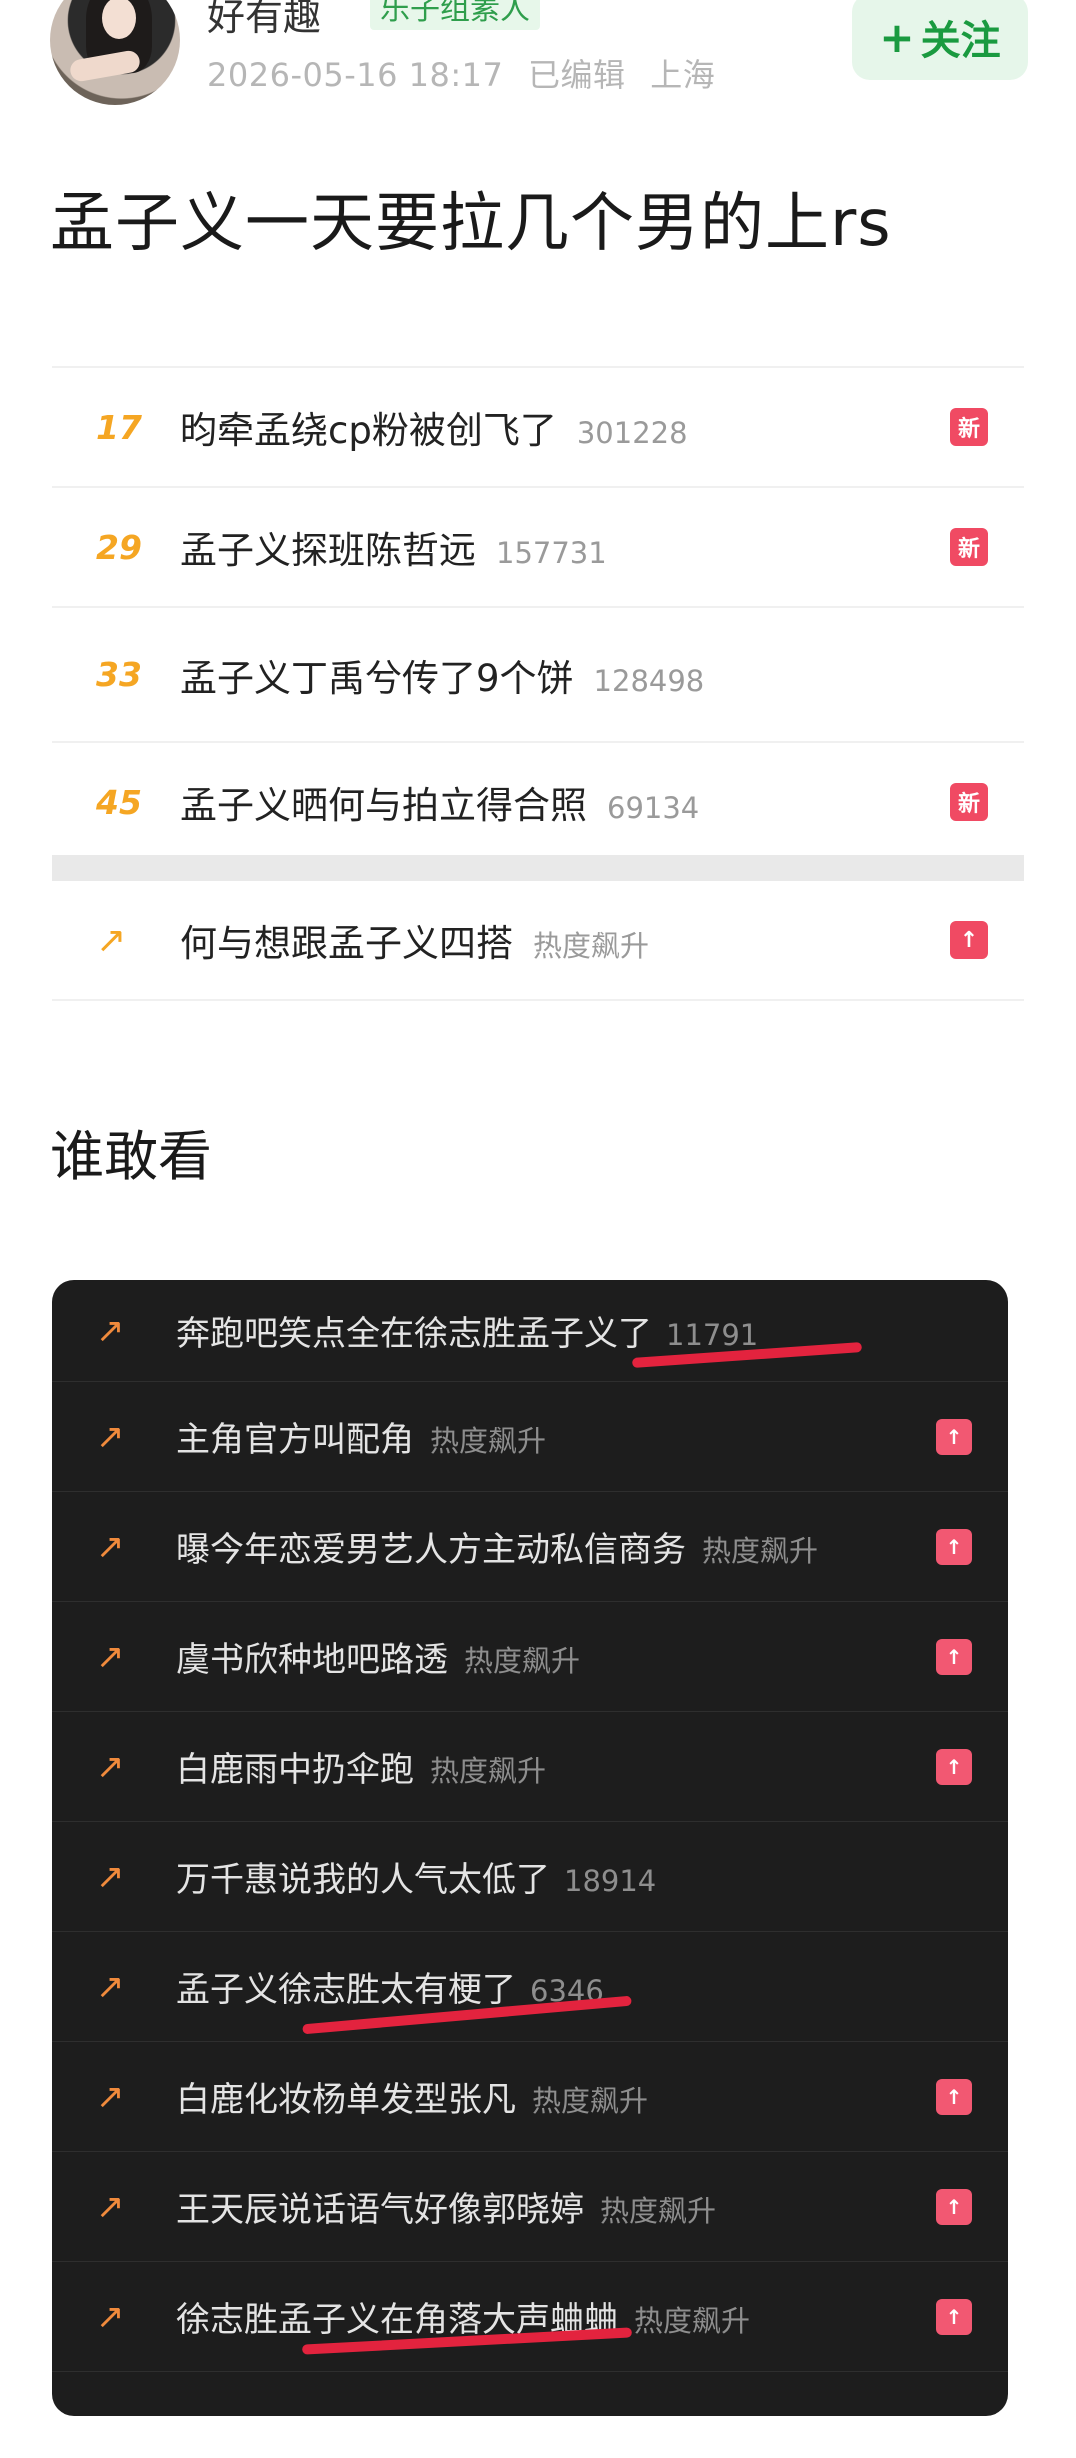 This screenshot has height=2458, width=1076. Describe the element at coordinates (960, 41) in the screenshot. I see `follow-label: 关注` at that location.